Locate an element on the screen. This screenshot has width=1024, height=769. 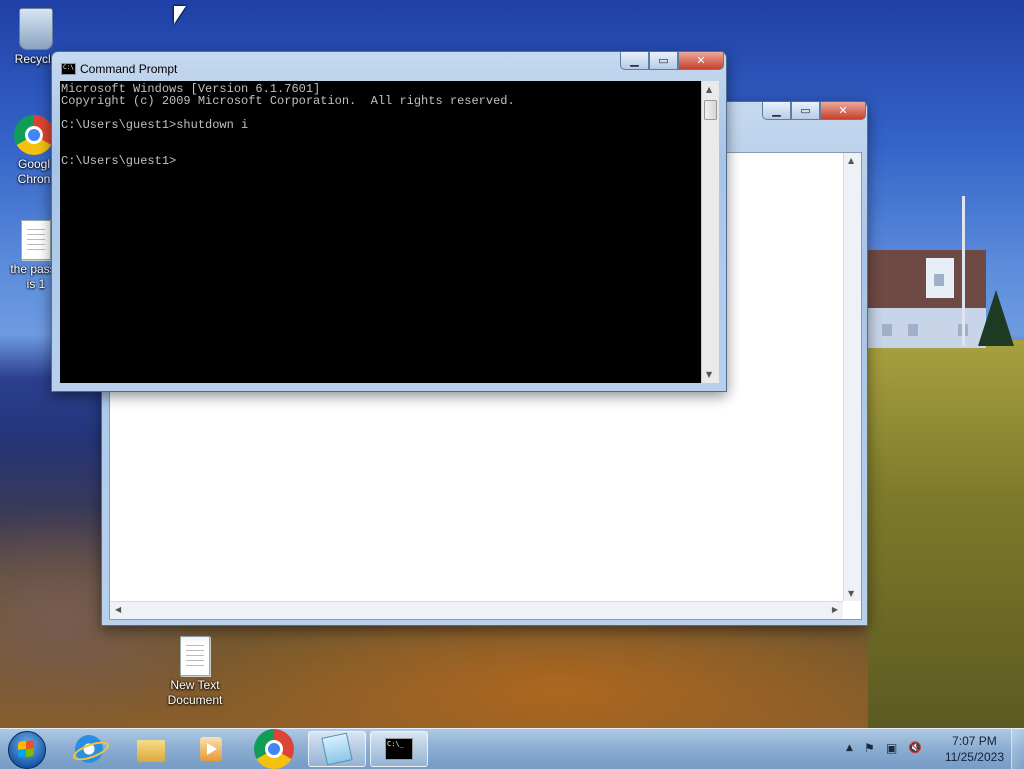
clock: 7:07 PM 11/25/2023 is located at coordinates (974, 749).